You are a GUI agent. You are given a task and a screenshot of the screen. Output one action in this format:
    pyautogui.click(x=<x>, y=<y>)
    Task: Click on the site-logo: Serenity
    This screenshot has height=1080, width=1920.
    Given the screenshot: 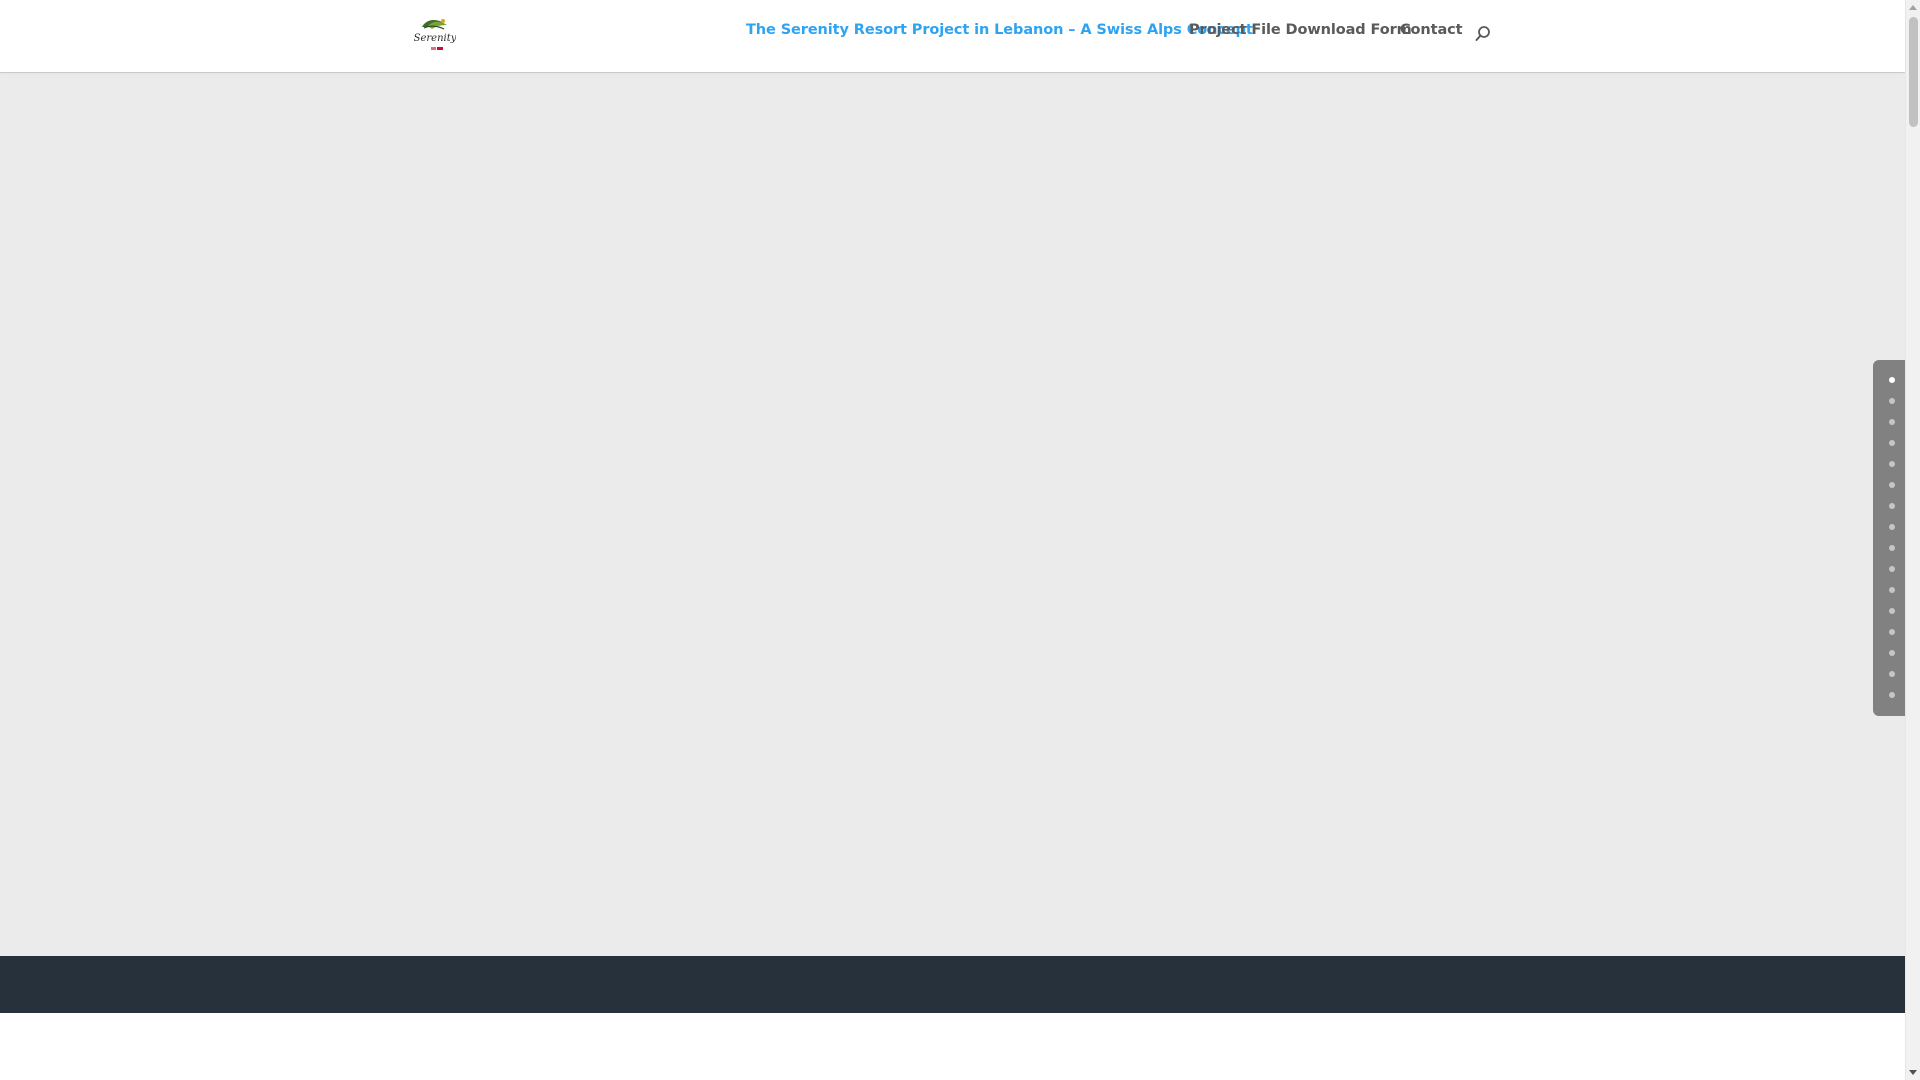 What is the action you would take?
    pyautogui.click(x=435, y=35)
    